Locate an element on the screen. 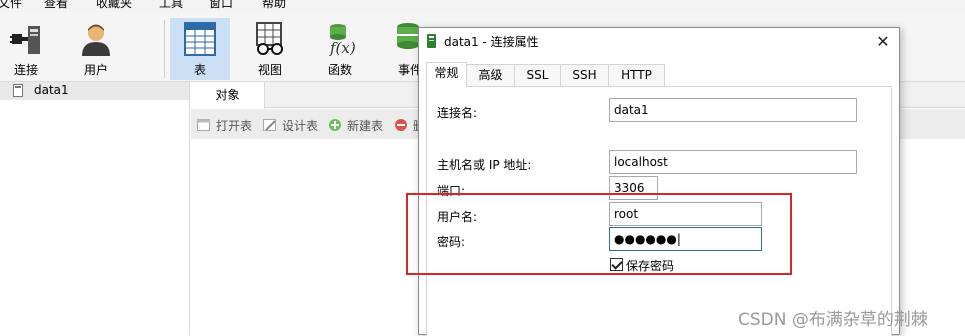 The image size is (965, 336). host-label: 主机名或 IP 地址: is located at coordinates (484, 165).